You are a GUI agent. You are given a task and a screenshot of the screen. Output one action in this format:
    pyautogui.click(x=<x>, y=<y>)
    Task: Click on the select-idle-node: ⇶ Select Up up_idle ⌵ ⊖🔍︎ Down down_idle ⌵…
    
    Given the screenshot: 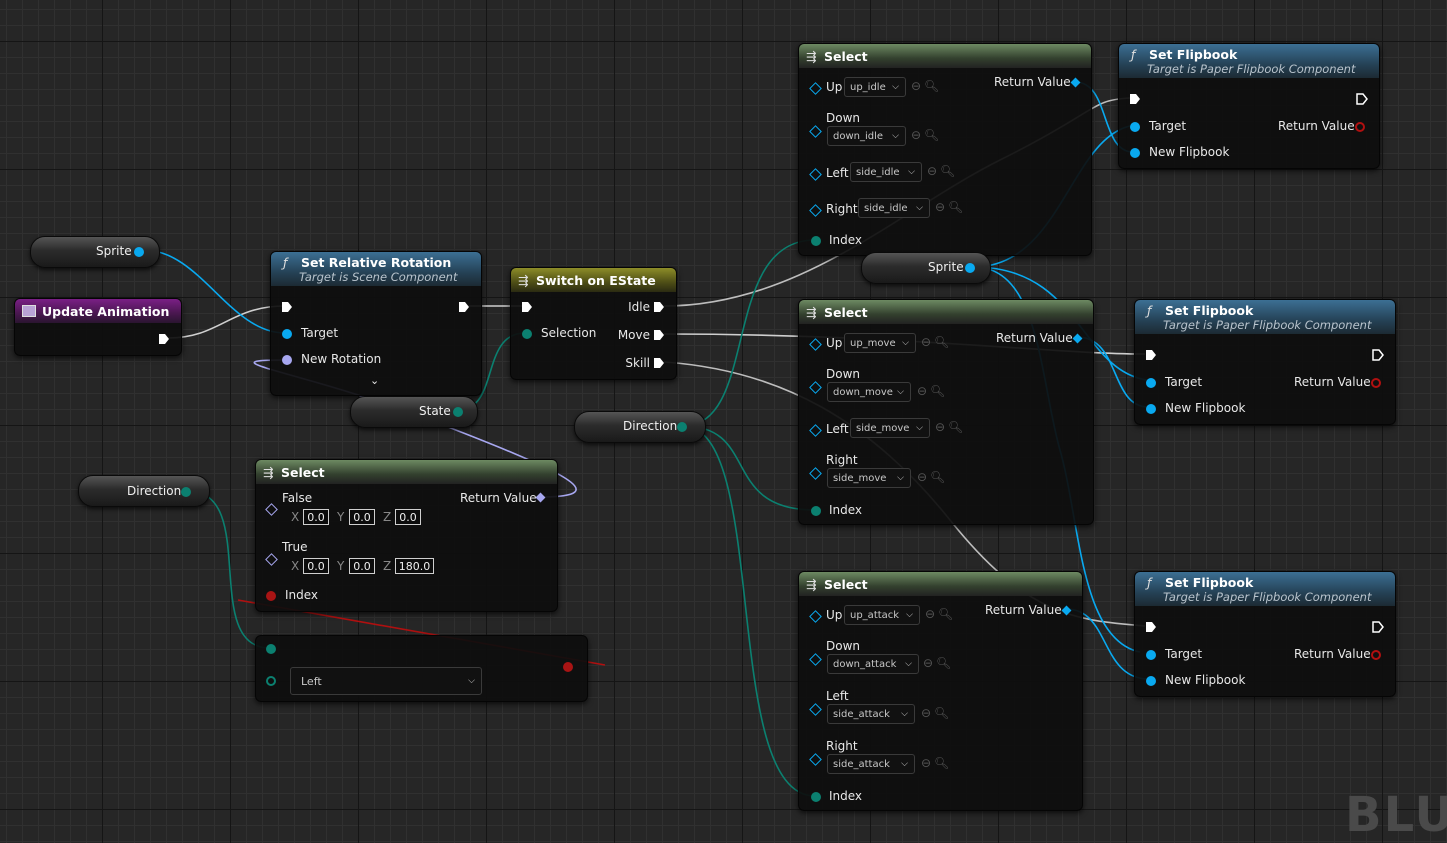 What is the action you would take?
    pyautogui.click(x=945, y=149)
    